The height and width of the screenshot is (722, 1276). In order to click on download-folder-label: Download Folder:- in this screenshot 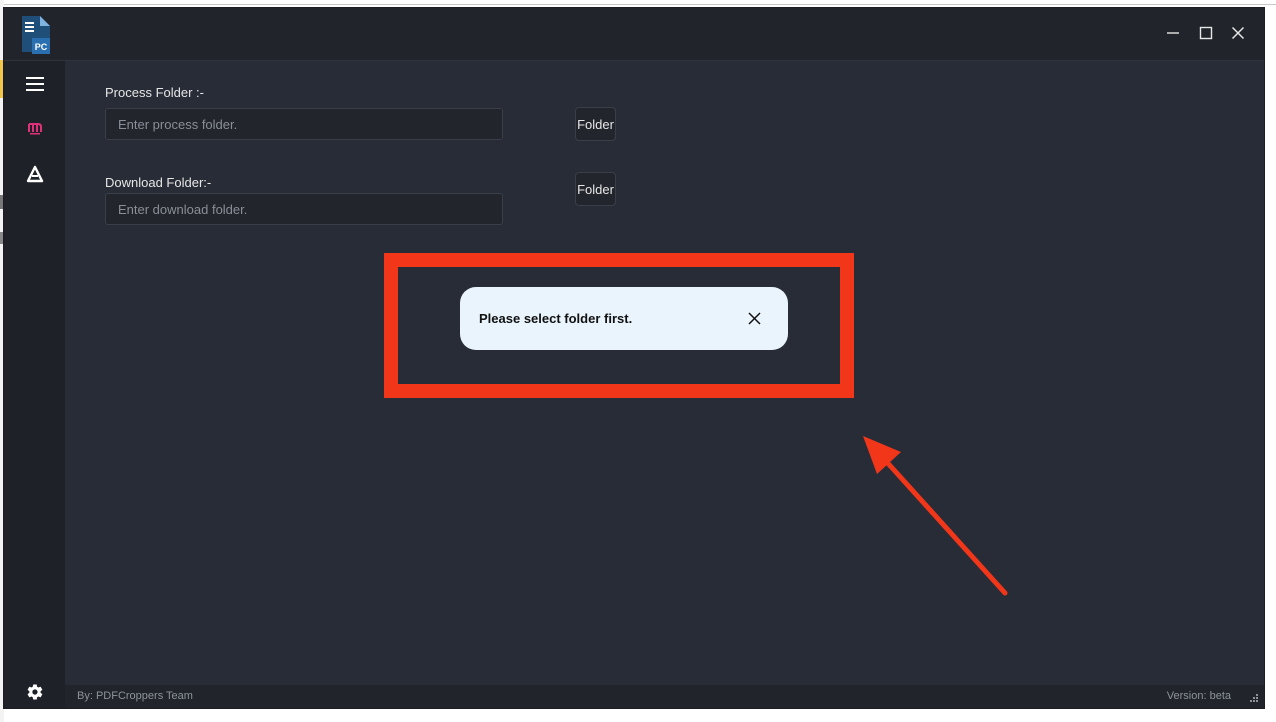, I will do `click(158, 182)`.